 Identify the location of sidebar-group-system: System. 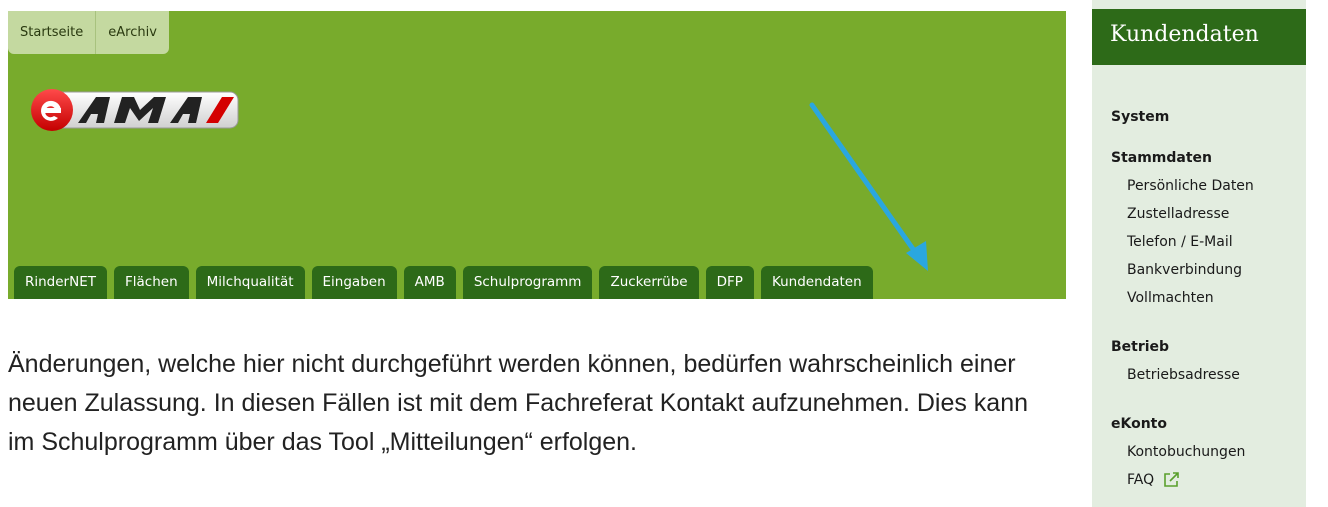
(1199, 117).